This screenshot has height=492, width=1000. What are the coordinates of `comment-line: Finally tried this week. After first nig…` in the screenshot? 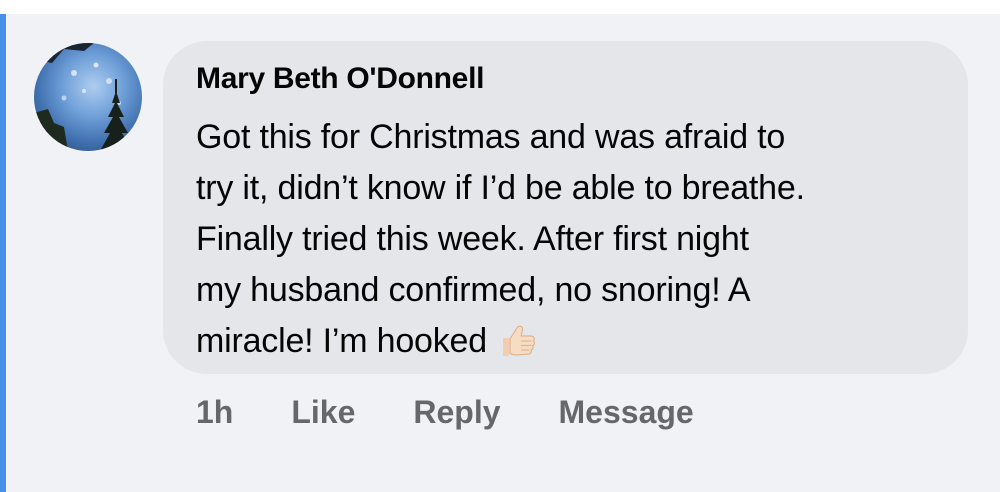 It's located at (472, 239).